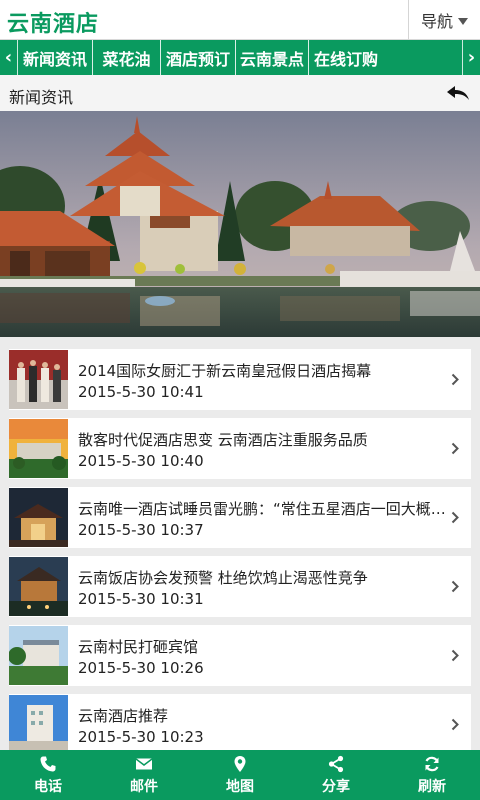 The image size is (480, 800). I want to click on site-logo: 云南酒店, so click(53, 22).